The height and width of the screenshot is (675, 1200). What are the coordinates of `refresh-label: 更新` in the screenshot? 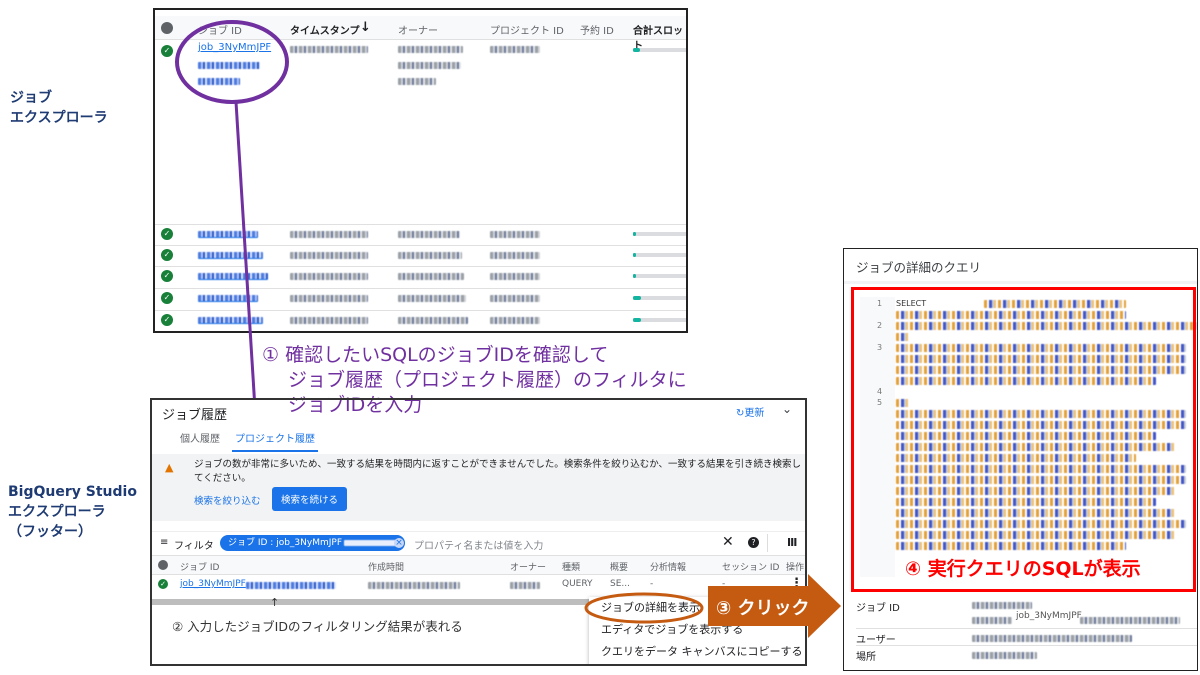 It's located at (754, 413).